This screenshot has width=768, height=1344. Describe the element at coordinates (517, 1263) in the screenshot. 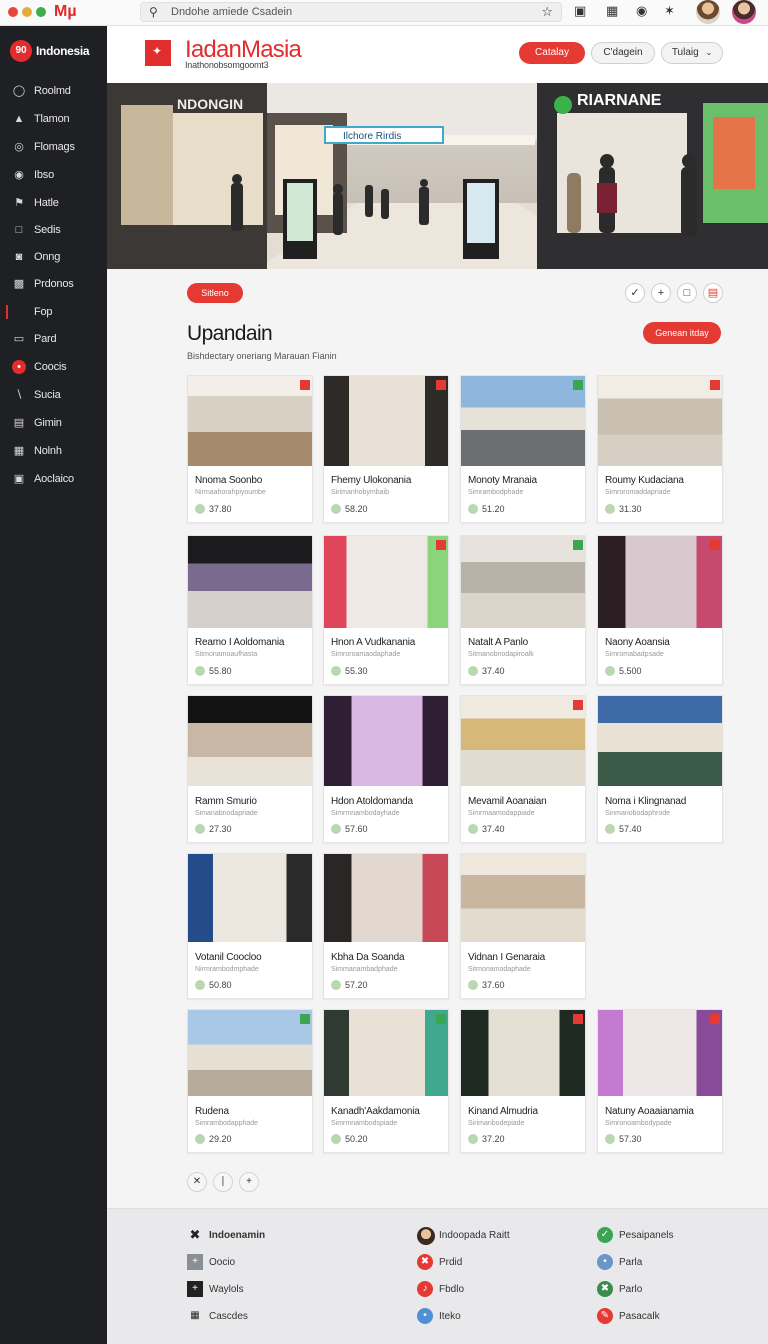

I see `footer-link: ✖ Prdid` at that location.